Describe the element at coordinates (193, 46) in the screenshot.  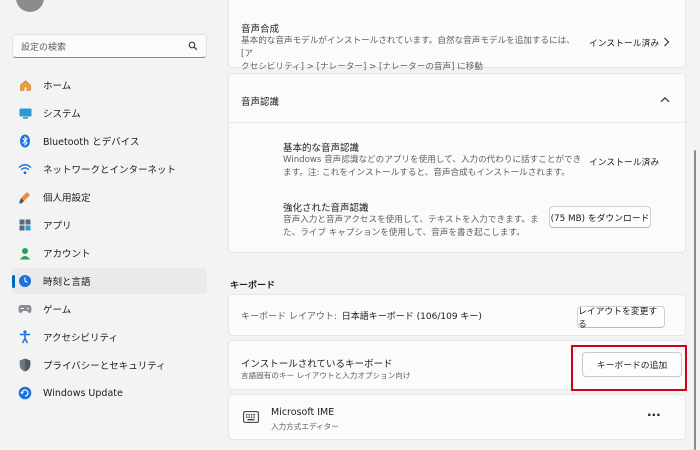
I see `search-icon` at that location.